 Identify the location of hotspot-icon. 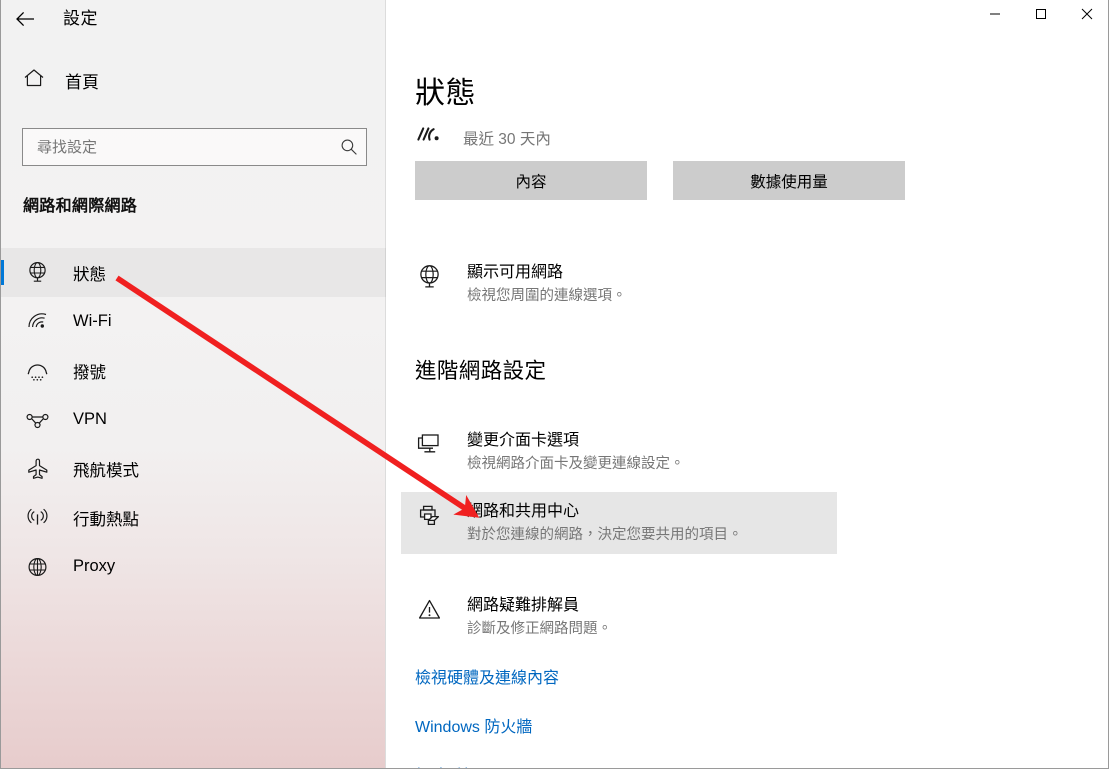
(37, 518).